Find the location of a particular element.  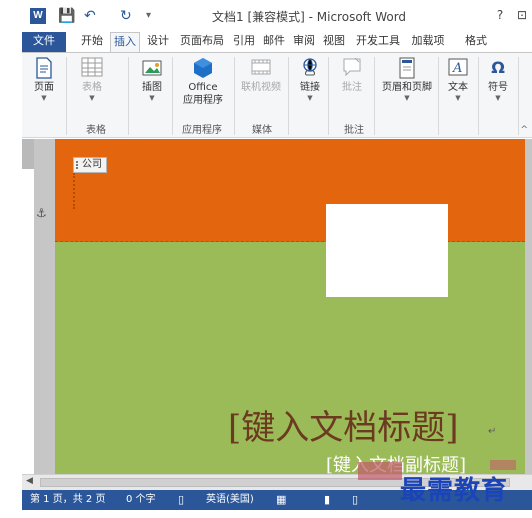

text-button: A 文本 ▼ is located at coordinates (458, 79).